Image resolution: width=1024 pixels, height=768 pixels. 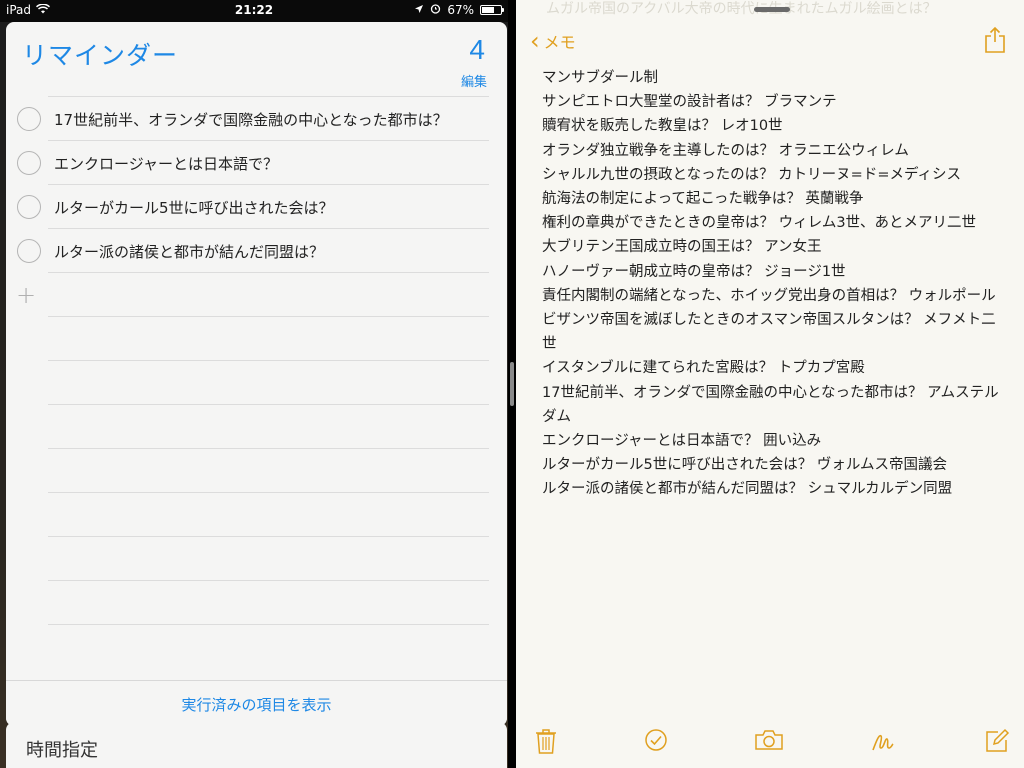 What do you see at coordinates (772, 126) in the screenshot?
I see `note-line: 贖宥状を販売した教皇は？ レオ10世` at bounding box center [772, 126].